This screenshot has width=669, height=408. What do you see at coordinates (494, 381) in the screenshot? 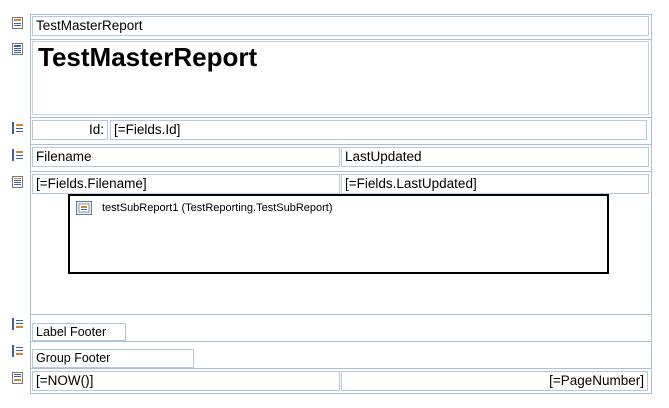
I see `page-number-field: [=PageNumber]` at bounding box center [494, 381].